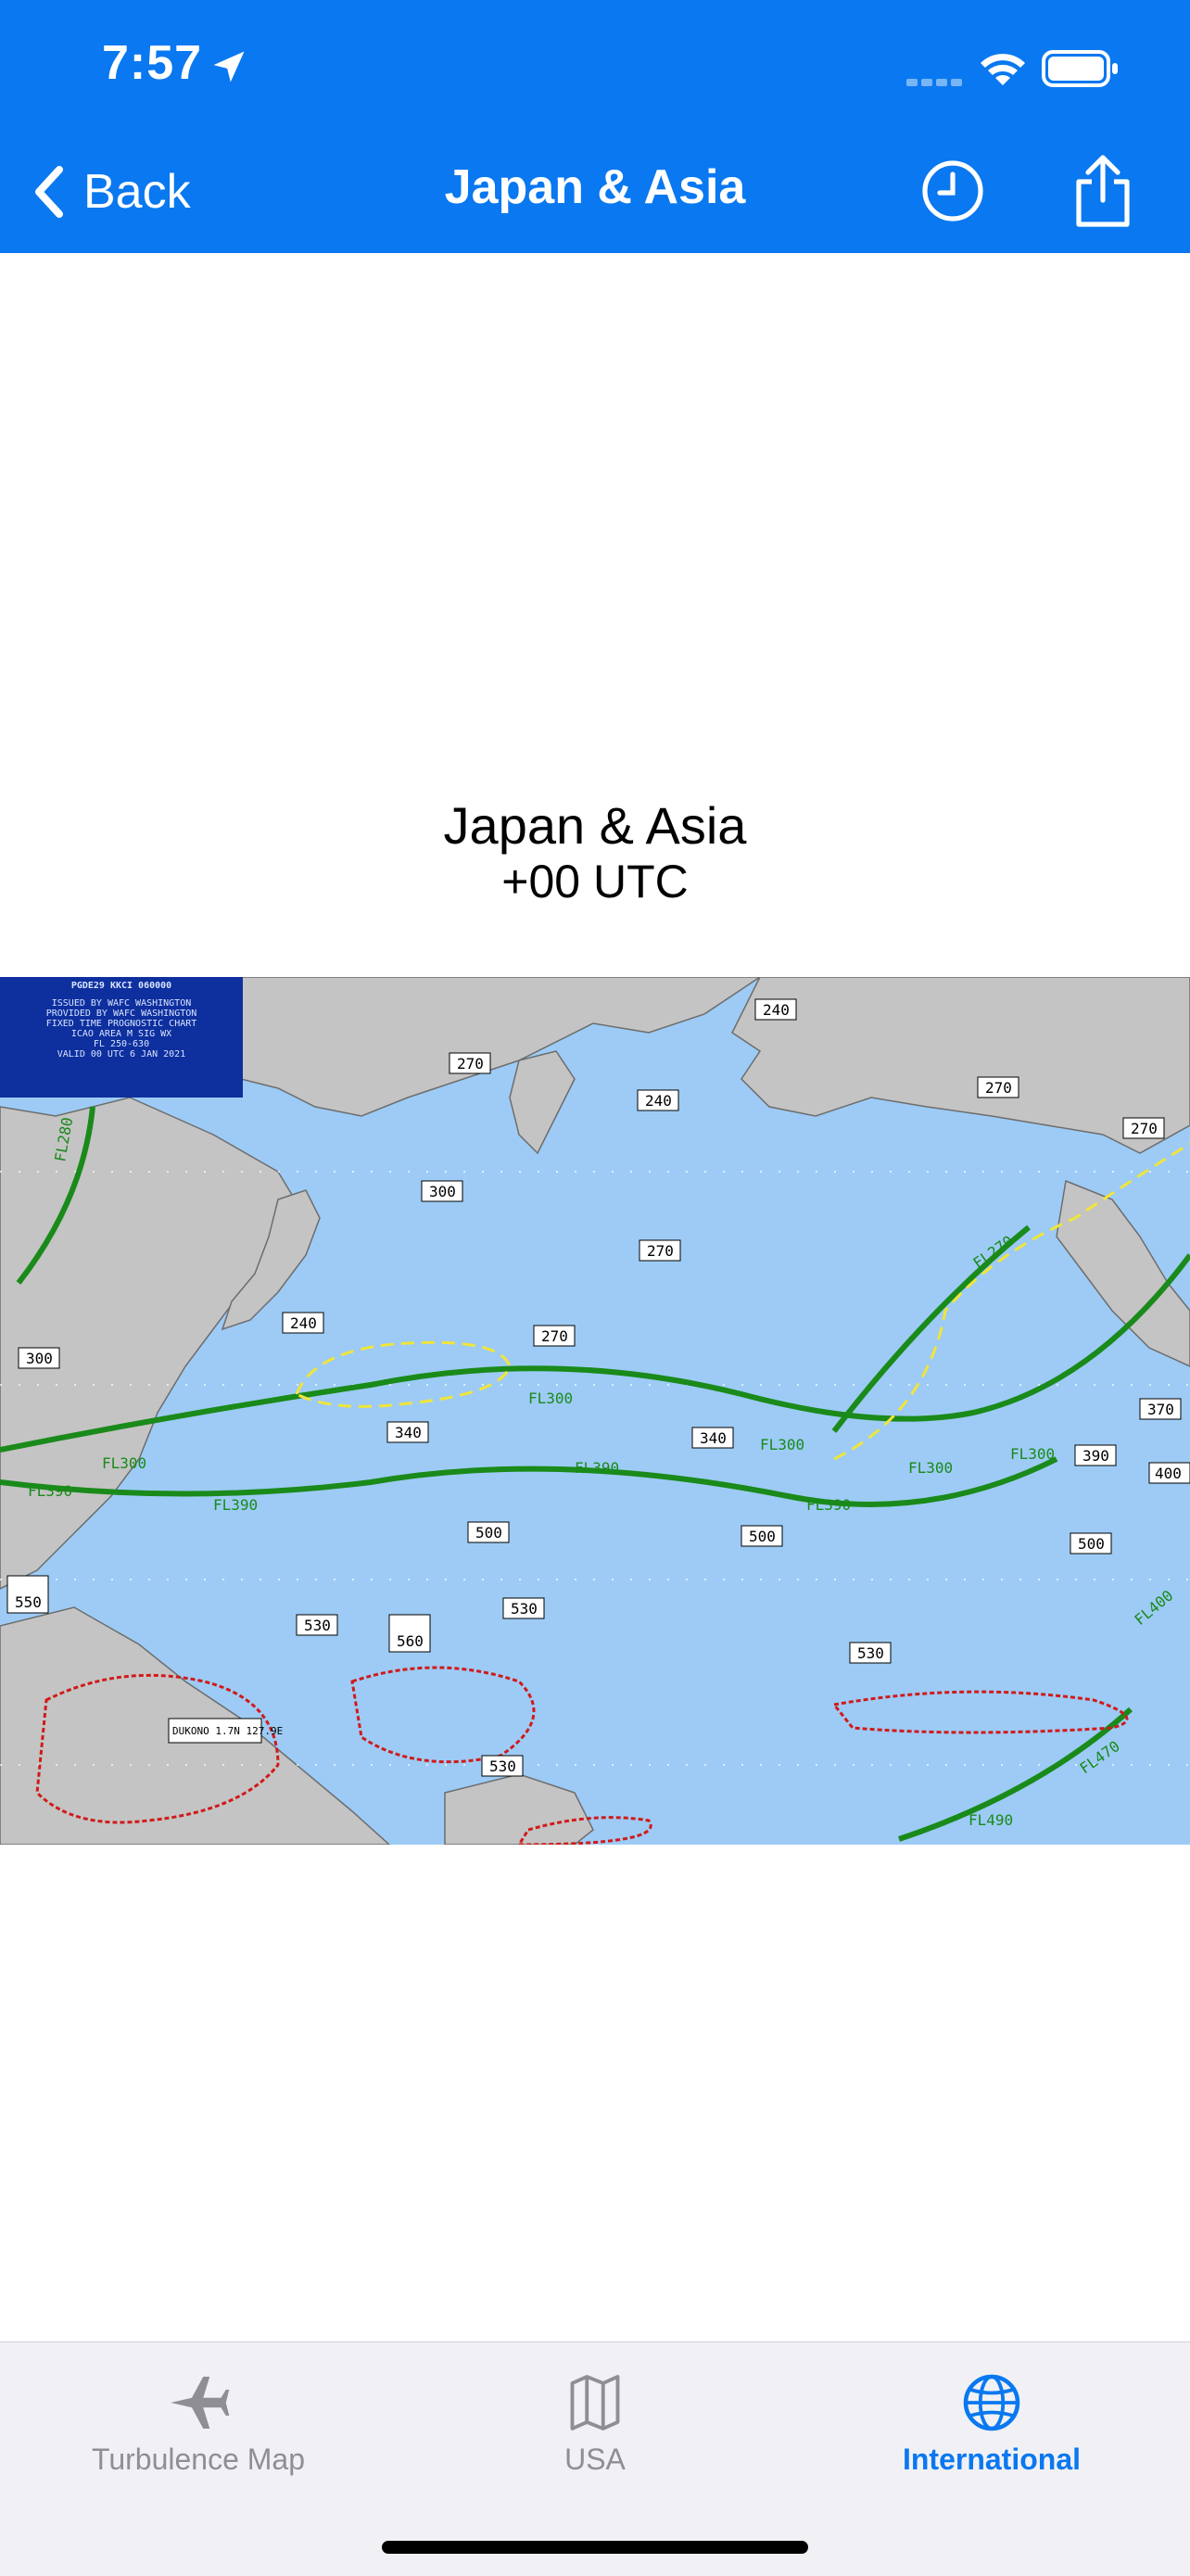 Image resolution: width=1190 pixels, height=2576 pixels. What do you see at coordinates (121, 1014) in the screenshot?
I see `chart-info-line: PROVIDED BY WAFC WASHINGTON` at bounding box center [121, 1014].